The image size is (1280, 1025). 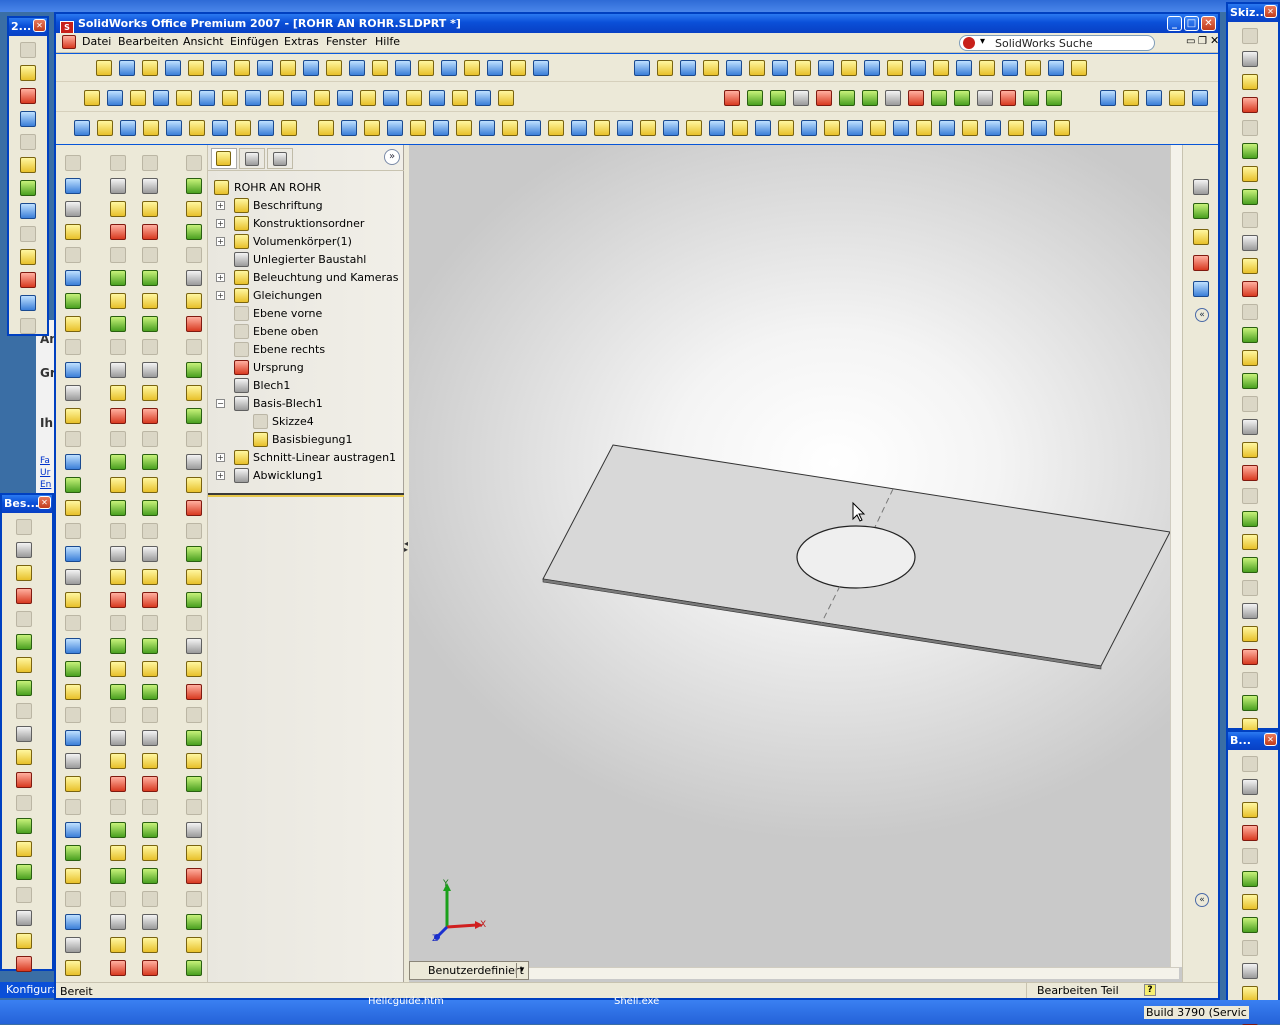 What do you see at coordinates (1176, 556) in the screenshot?
I see `vertical-scrollbar` at bounding box center [1176, 556].